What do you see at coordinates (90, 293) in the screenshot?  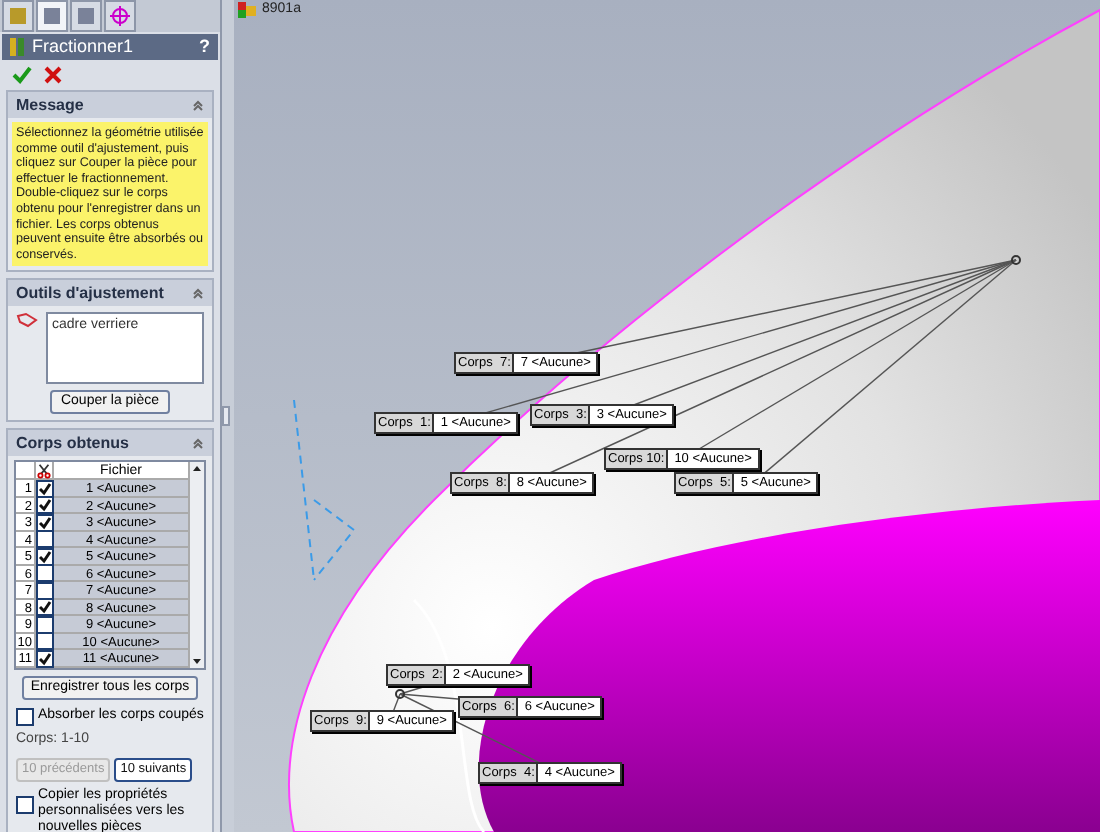 I see `section-title: Outils d'ajustement` at bounding box center [90, 293].